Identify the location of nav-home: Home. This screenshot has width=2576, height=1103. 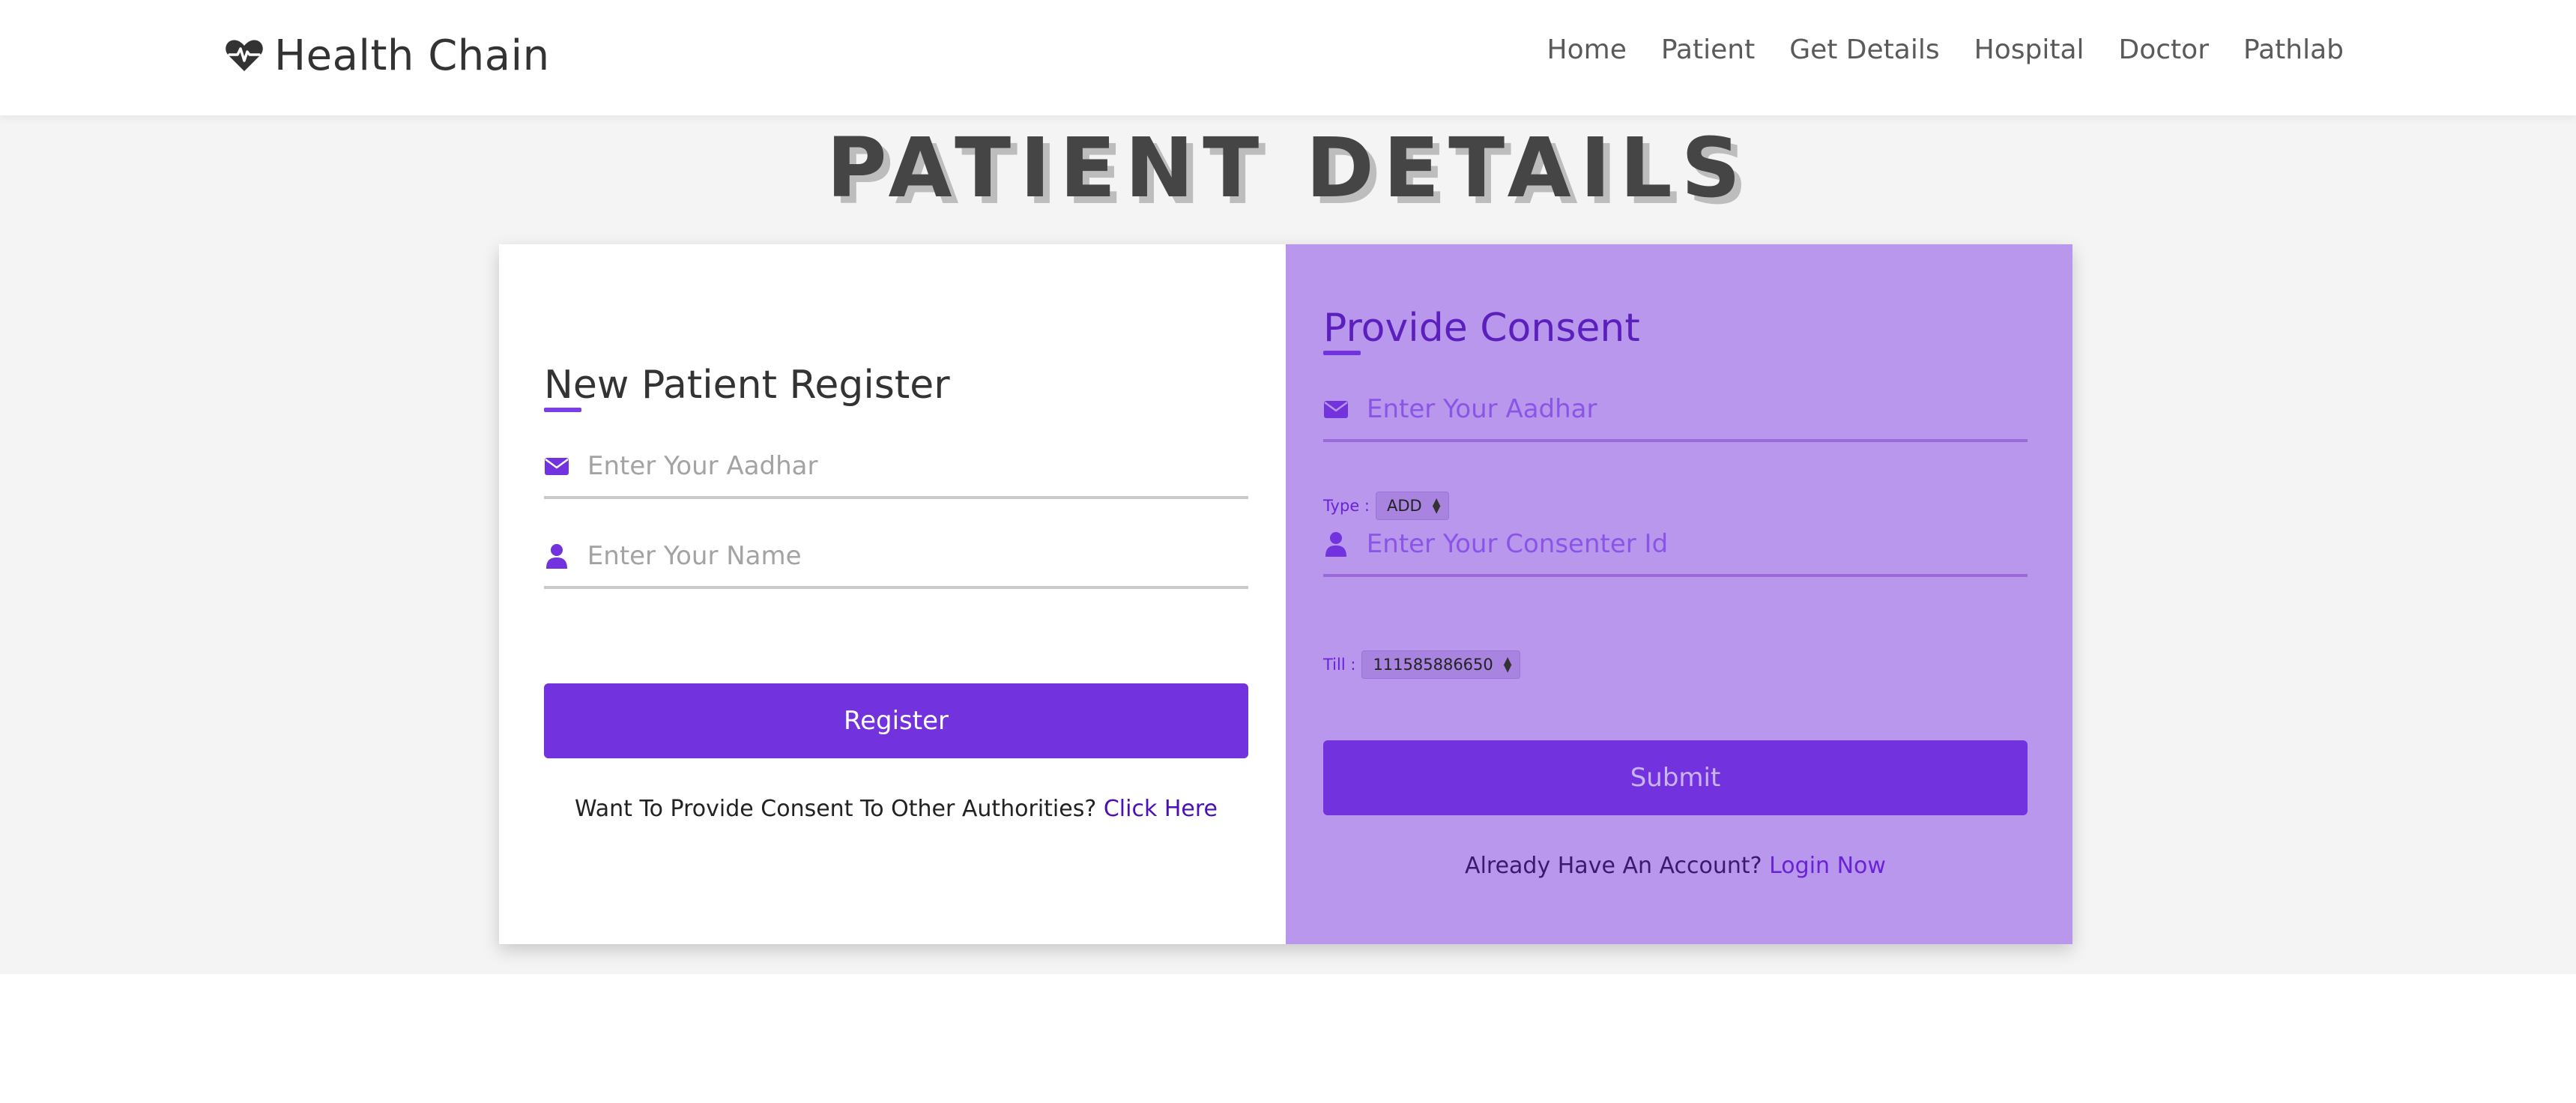
(1587, 49).